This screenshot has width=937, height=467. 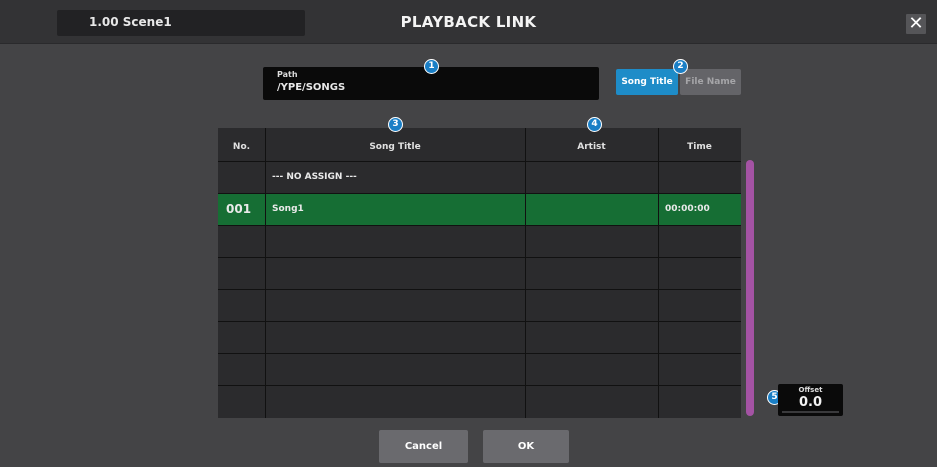 I want to click on path-label: Path, so click(x=287, y=74).